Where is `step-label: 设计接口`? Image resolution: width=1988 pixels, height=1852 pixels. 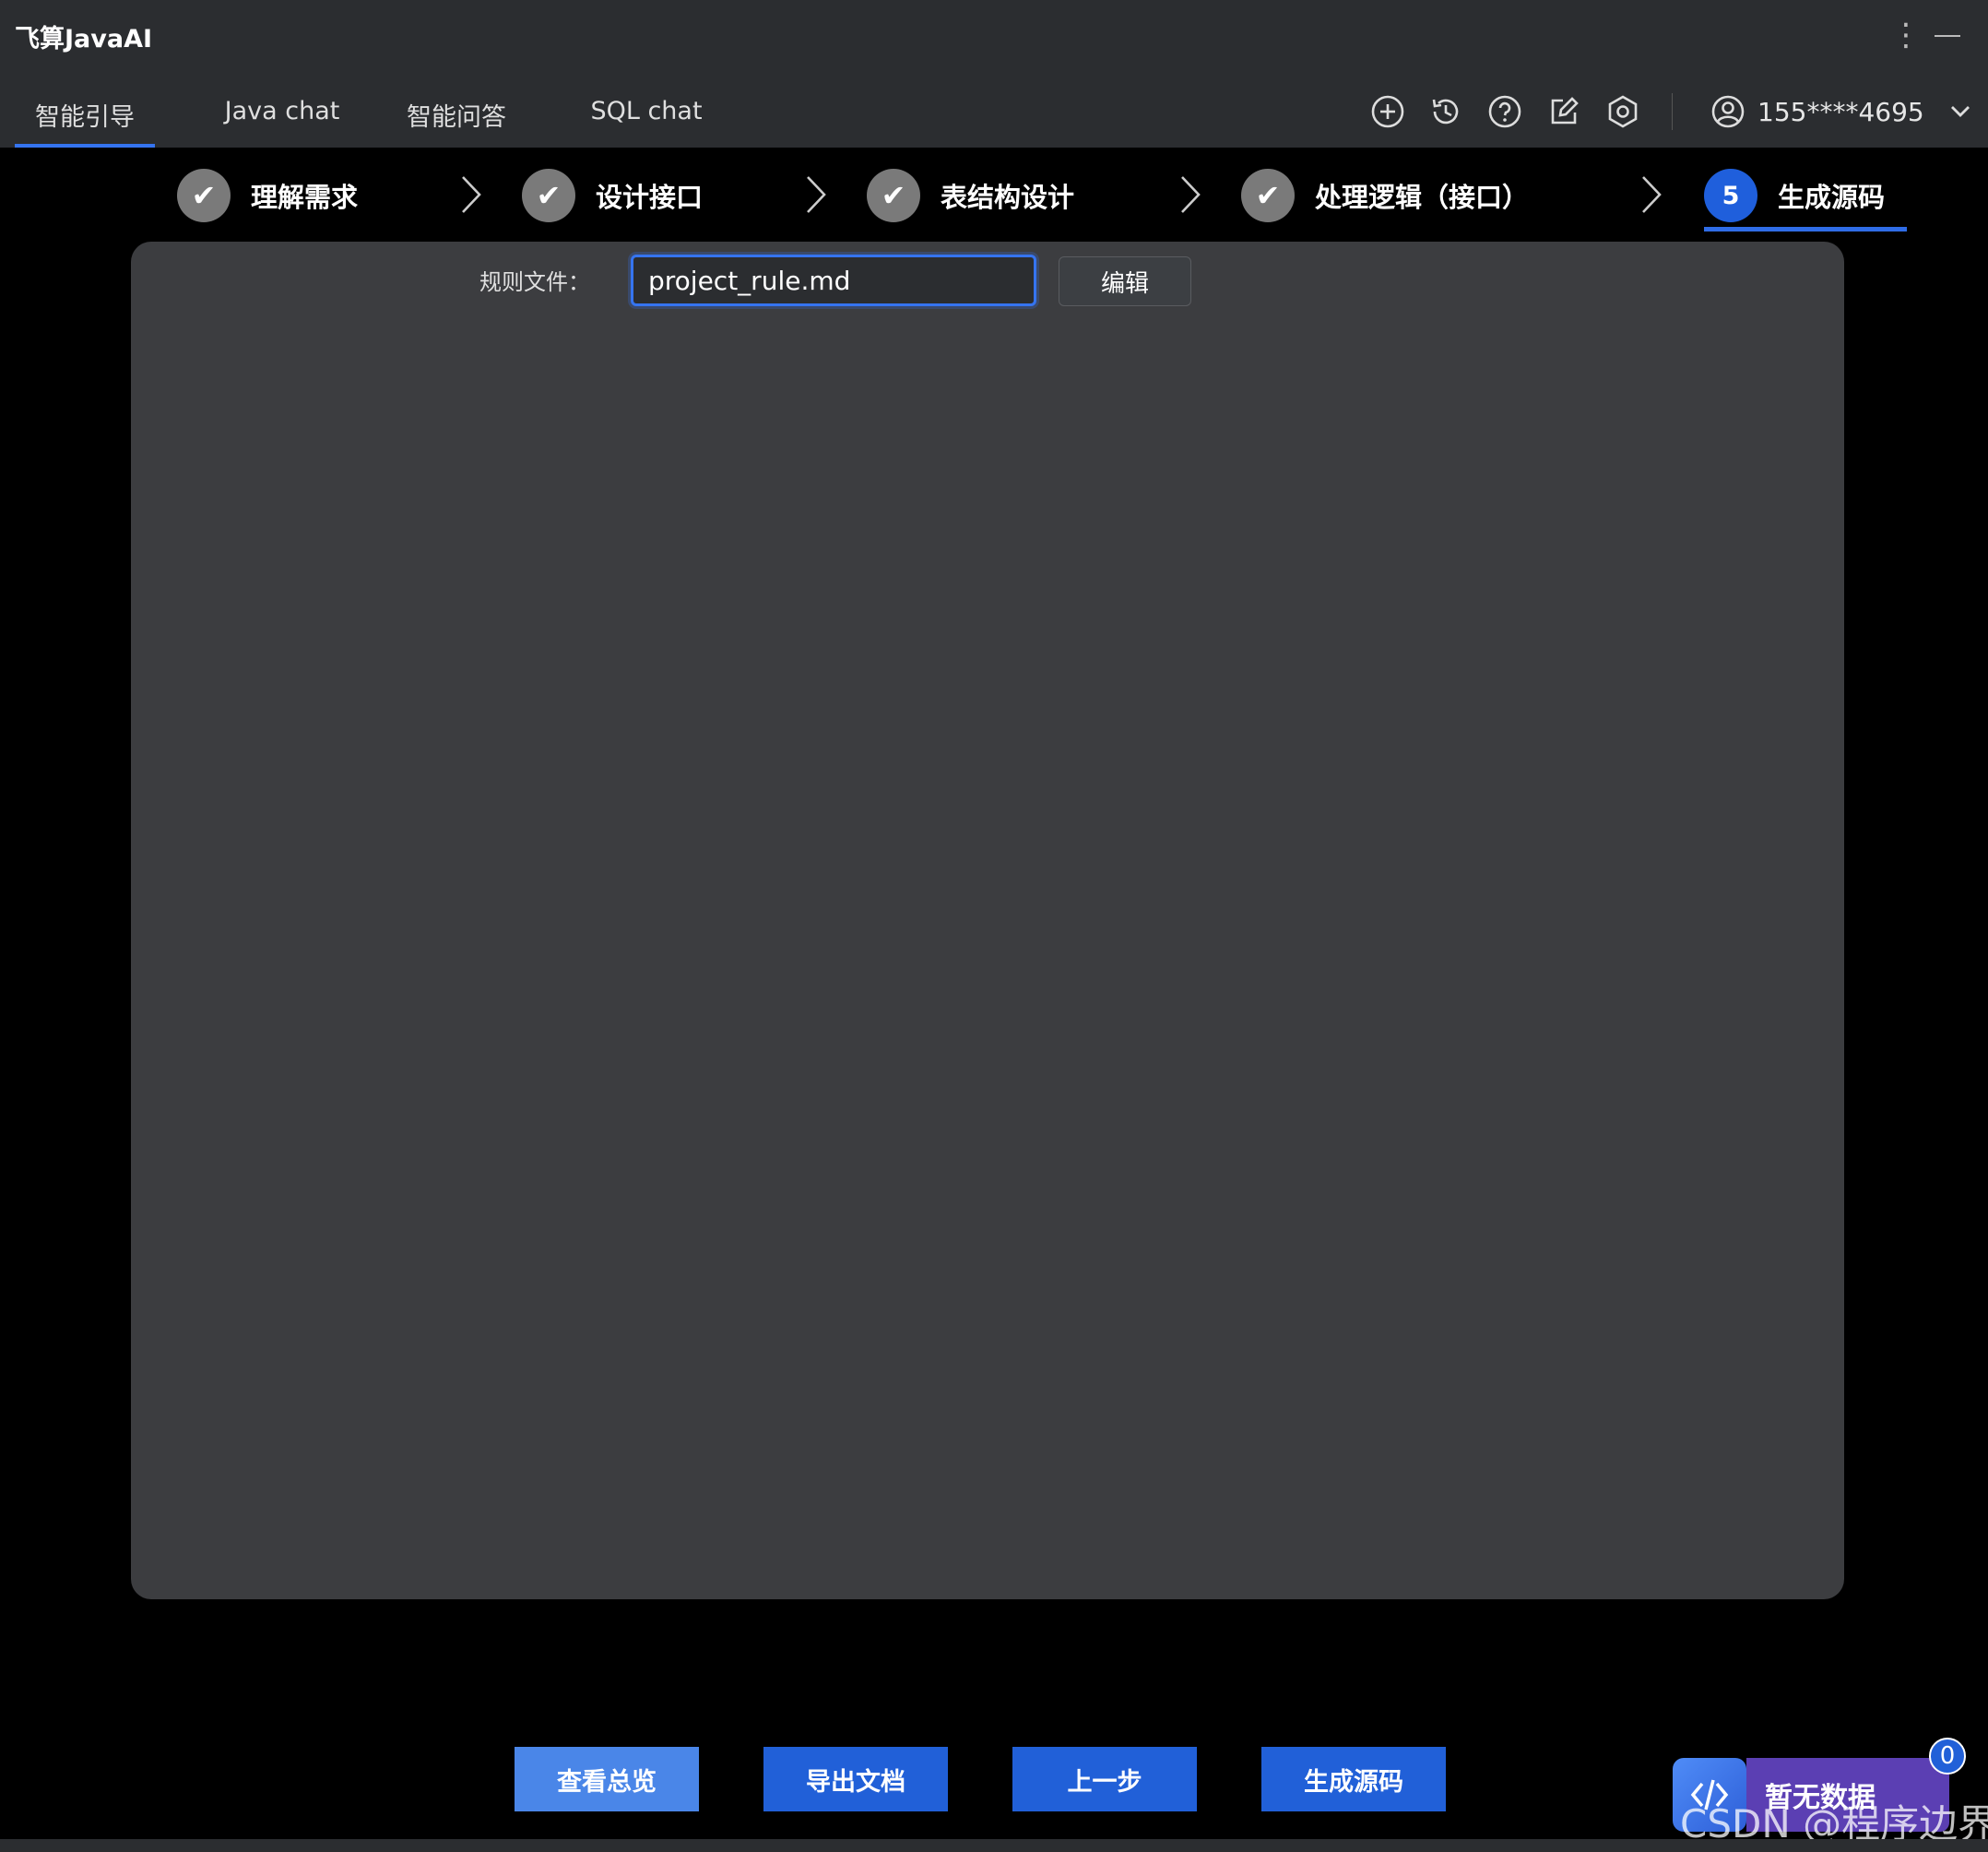
step-label: 设计接口 is located at coordinates (650, 197).